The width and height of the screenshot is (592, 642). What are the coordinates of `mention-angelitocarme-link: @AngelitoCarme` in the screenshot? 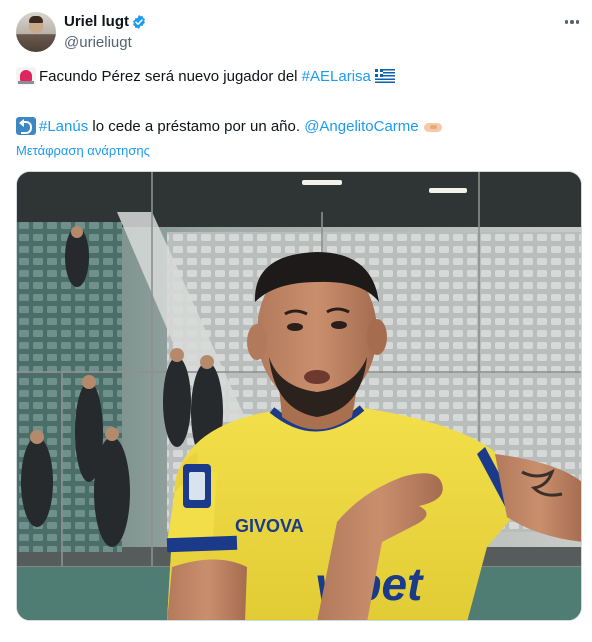 It's located at (361, 126).